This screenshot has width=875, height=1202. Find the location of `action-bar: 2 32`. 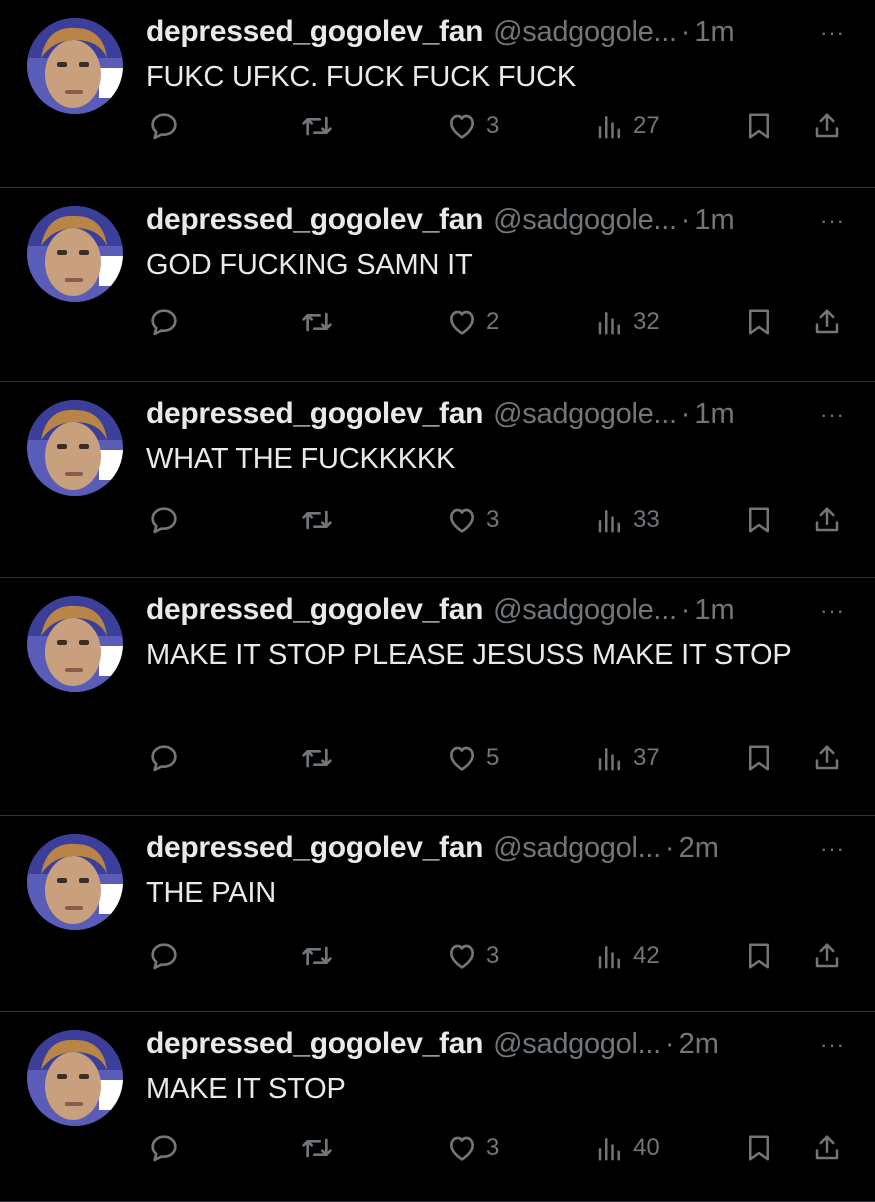

action-bar: 2 32 is located at coordinates (437, 322).